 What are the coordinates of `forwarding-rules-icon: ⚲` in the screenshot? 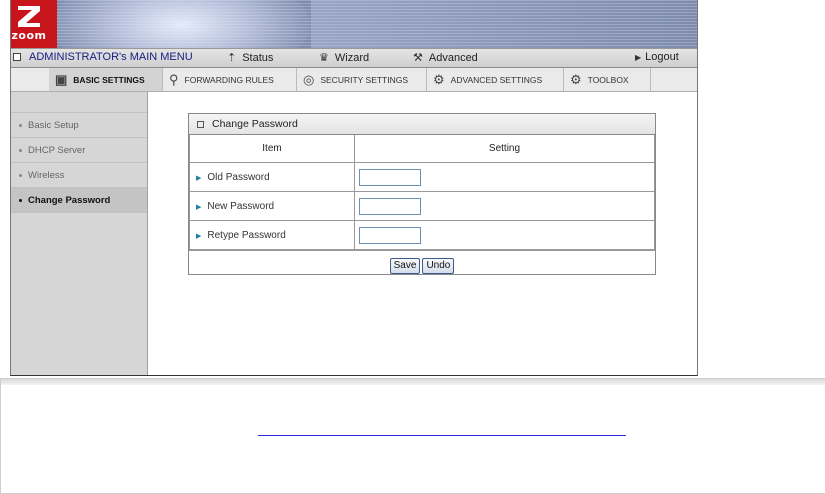 It's located at (174, 79).